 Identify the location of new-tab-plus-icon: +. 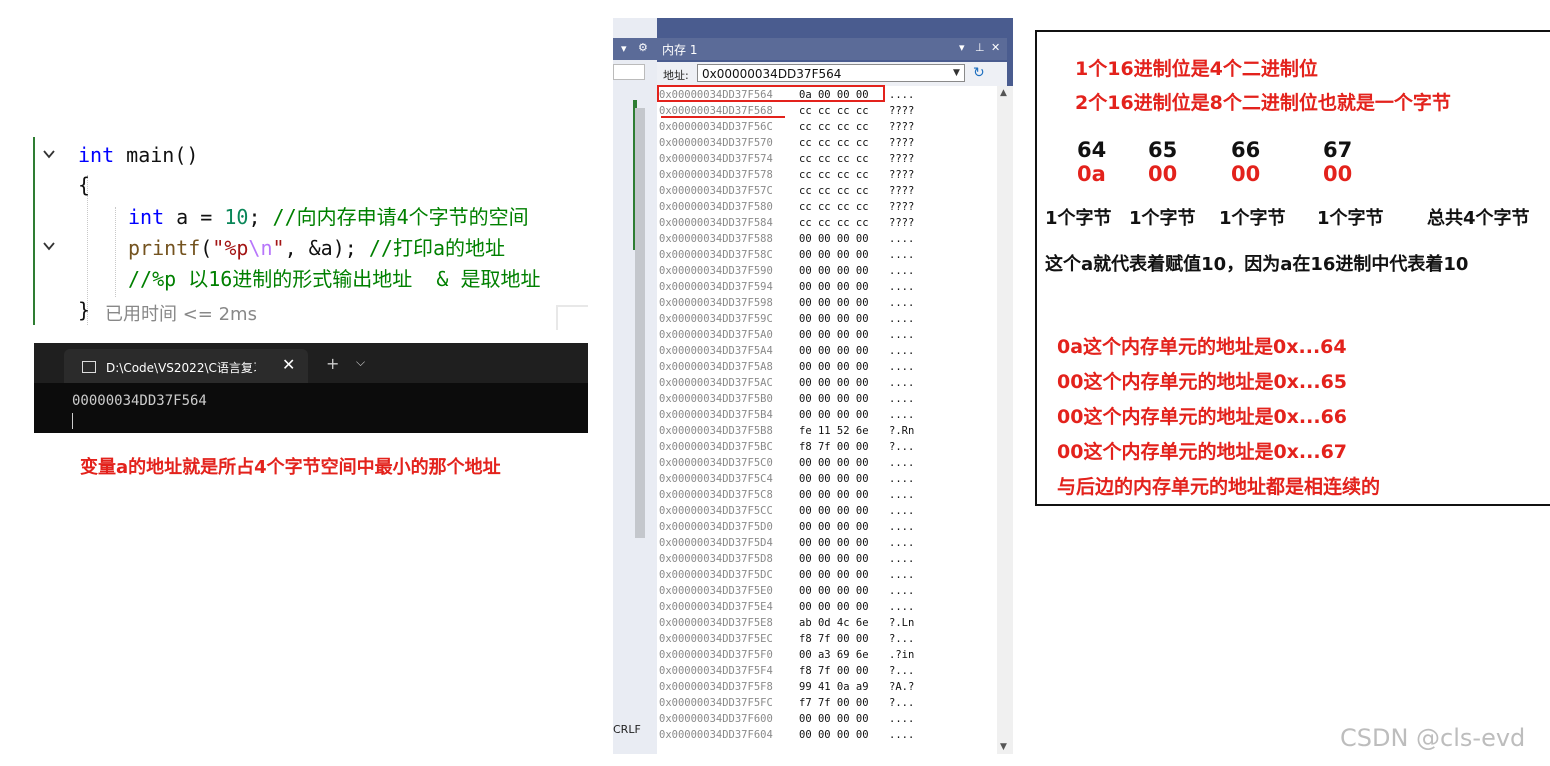
(332, 363).